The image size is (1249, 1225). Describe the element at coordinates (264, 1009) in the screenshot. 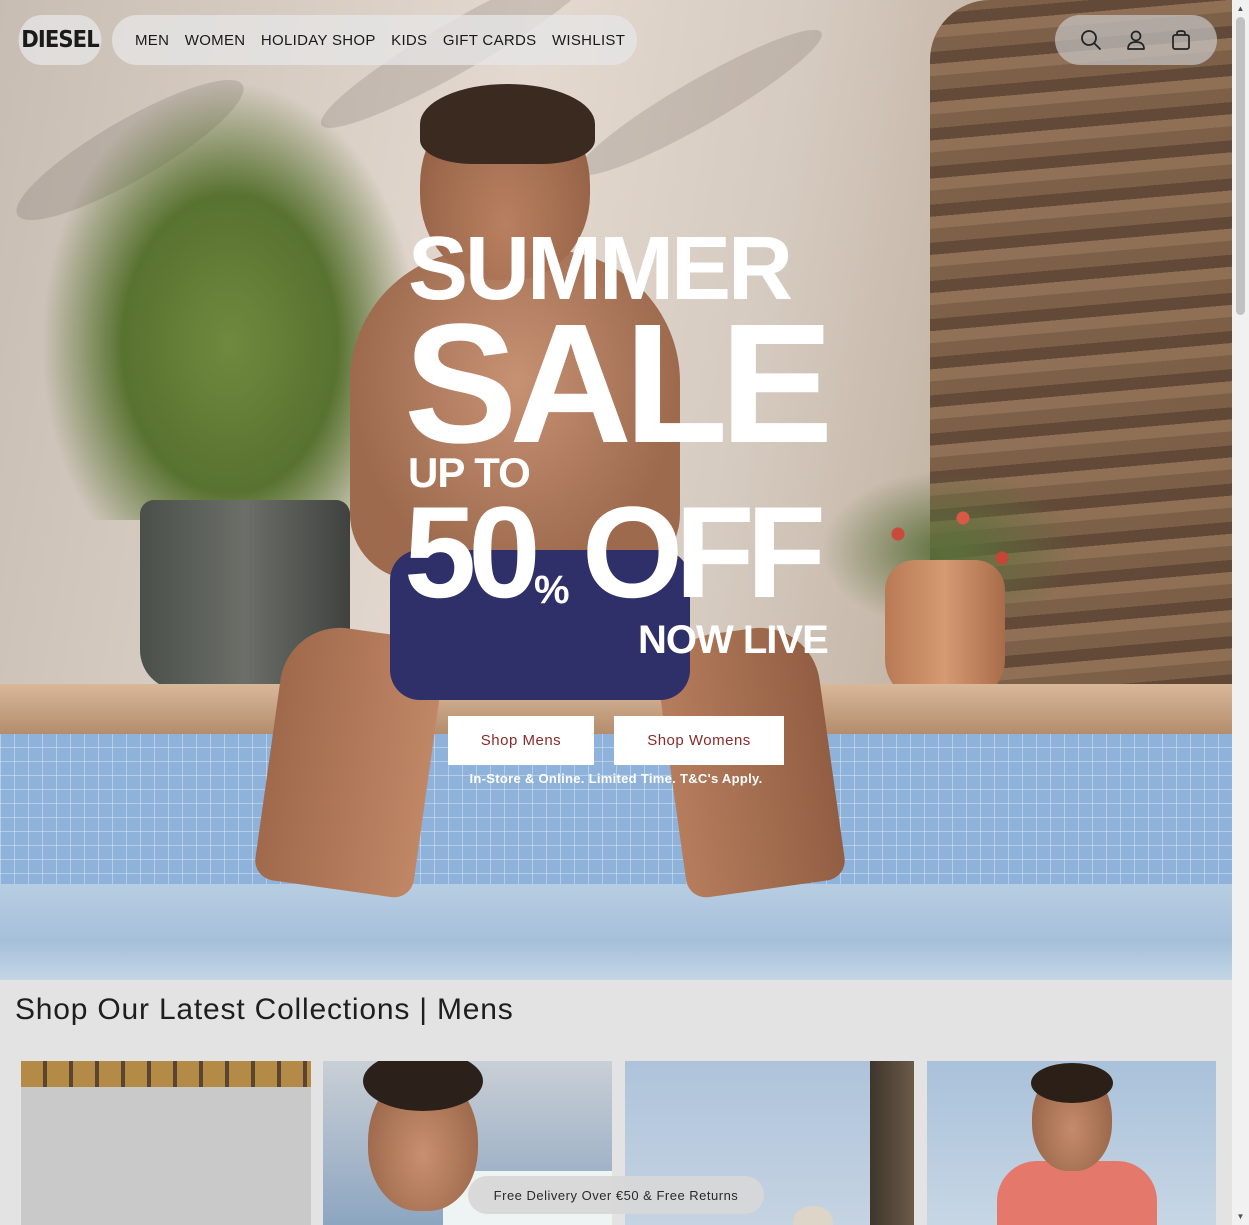

I see `collections-heading: Shop Our Latest Collections | Mens` at that location.